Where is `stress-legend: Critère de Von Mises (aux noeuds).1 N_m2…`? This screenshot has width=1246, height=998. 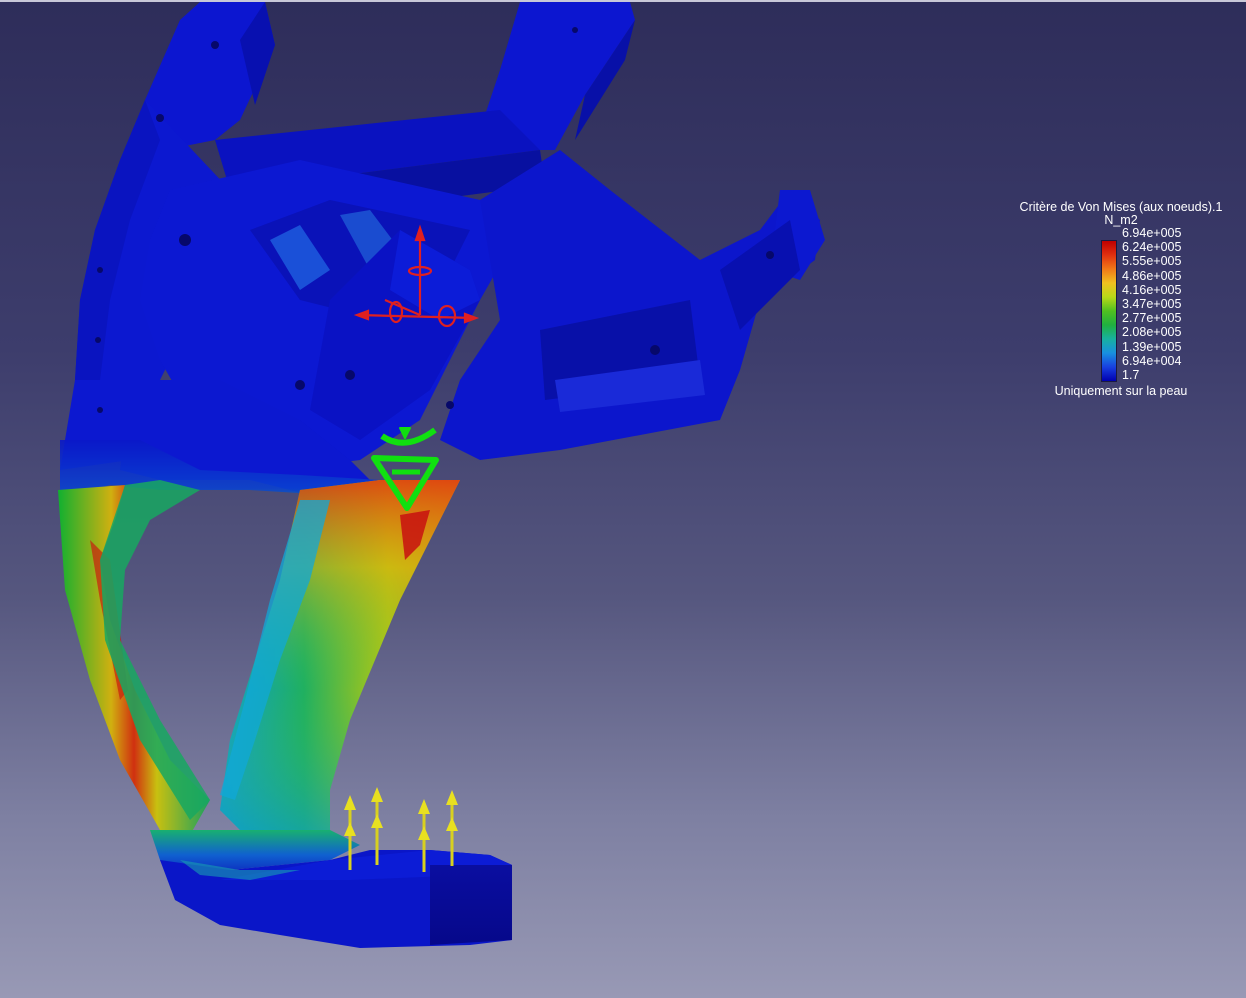 stress-legend: Critère de Von Mises (aux noeuds).1 N_m2… is located at coordinates (1121, 302).